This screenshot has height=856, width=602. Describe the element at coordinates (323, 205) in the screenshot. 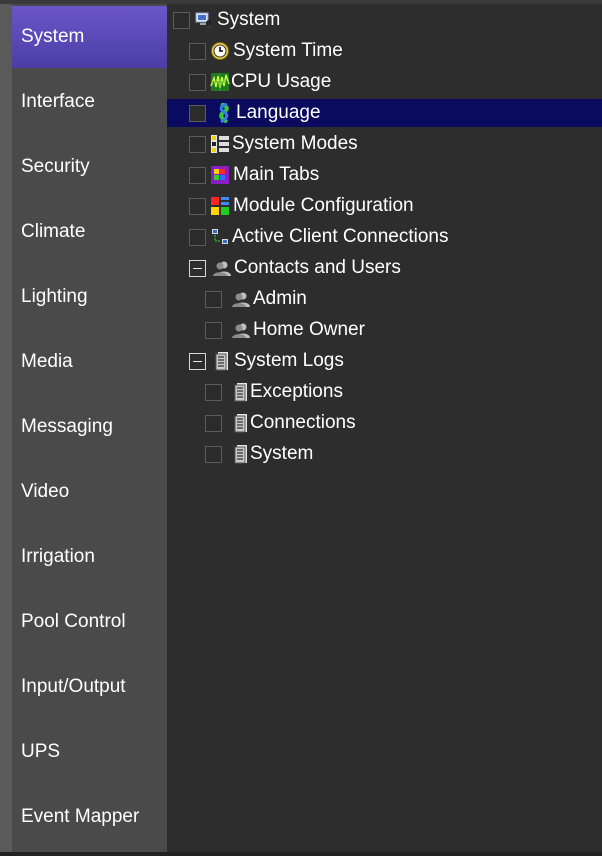

I see `tree-item-label: Module Configuration` at that location.